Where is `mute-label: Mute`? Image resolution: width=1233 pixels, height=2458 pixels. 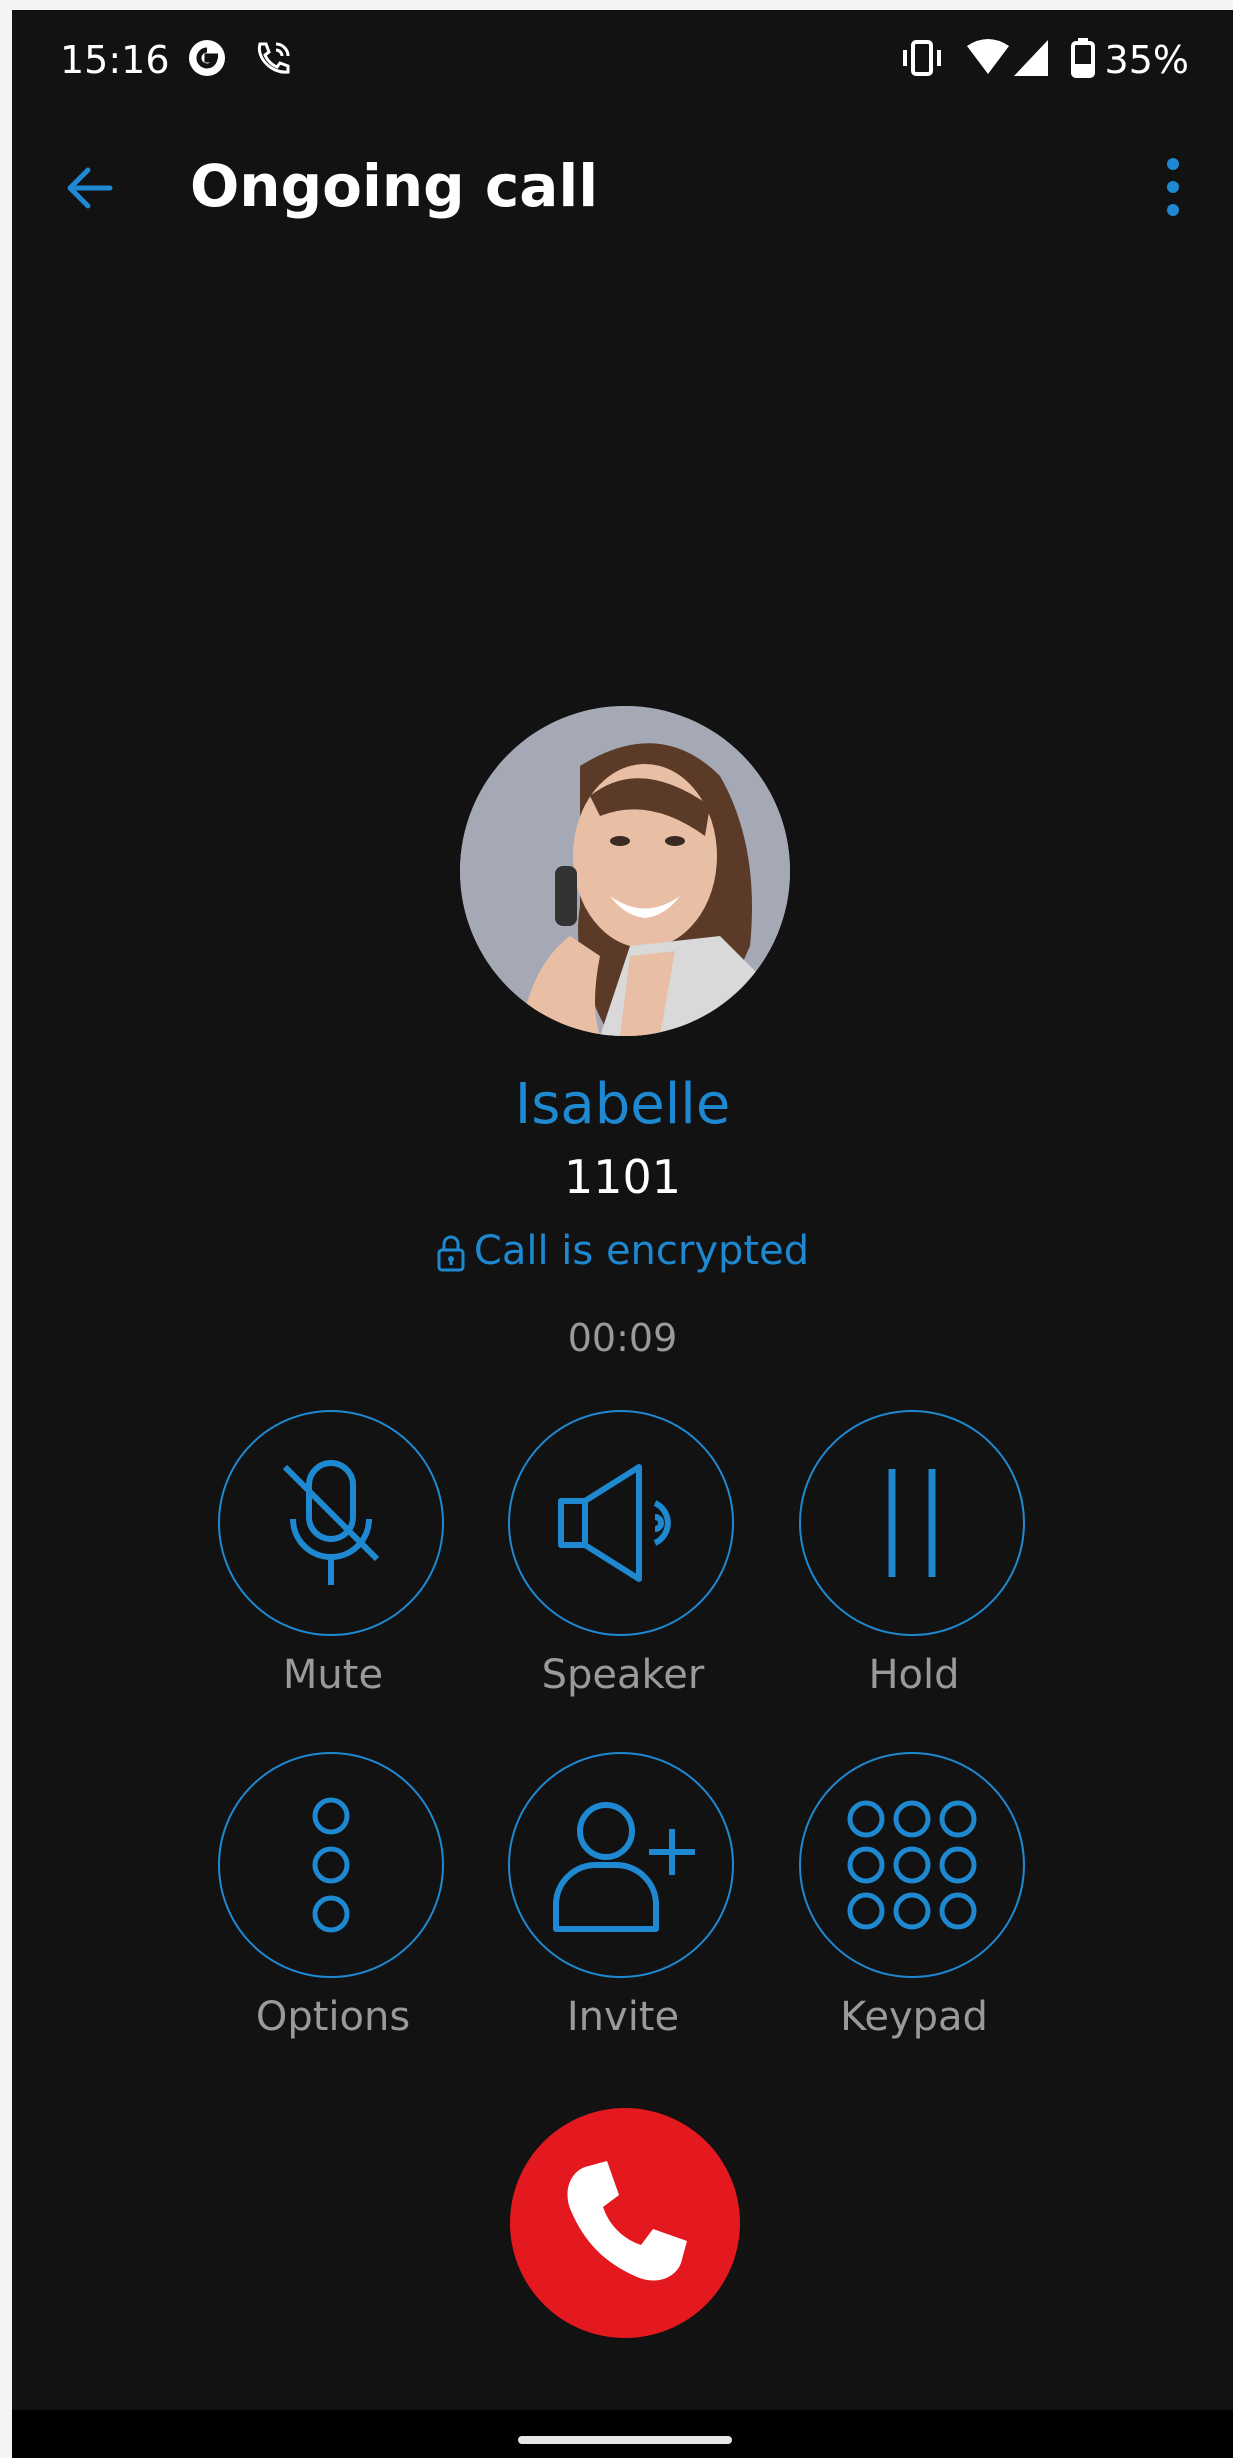 mute-label: Mute is located at coordinates (333, 1675).